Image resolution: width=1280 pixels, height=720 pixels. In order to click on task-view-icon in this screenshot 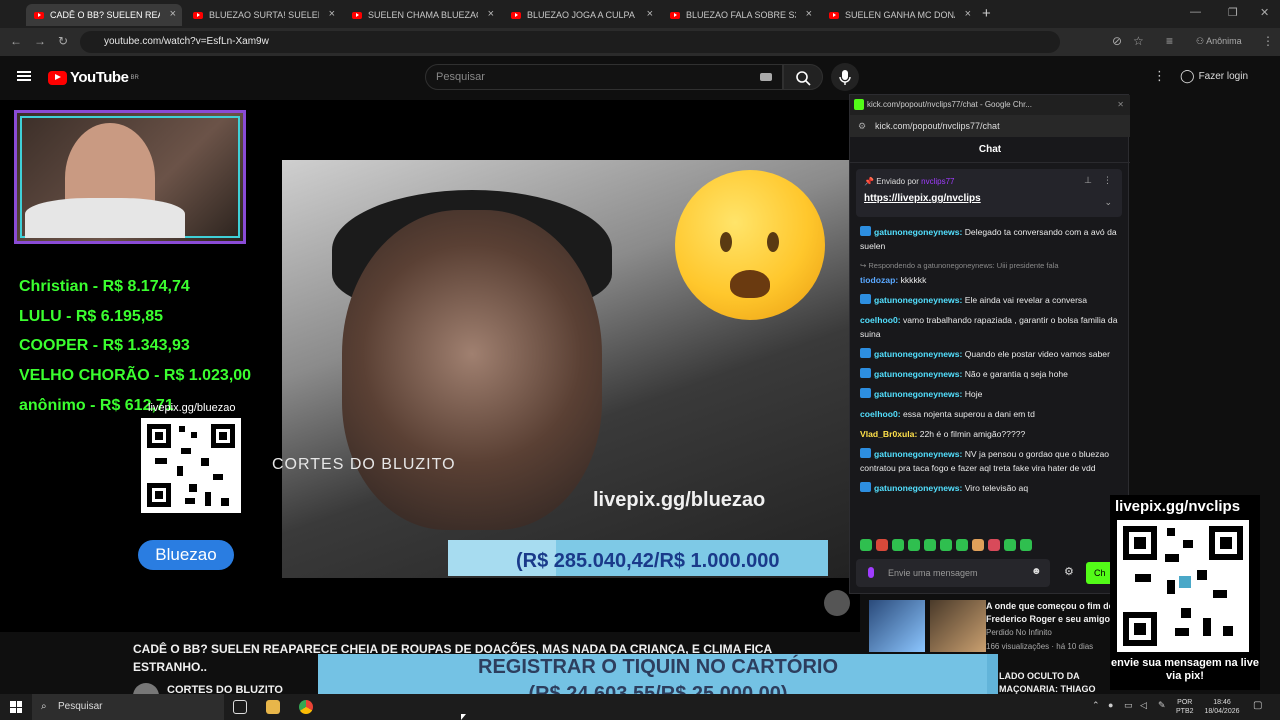, I will do `click(240, 707)`.